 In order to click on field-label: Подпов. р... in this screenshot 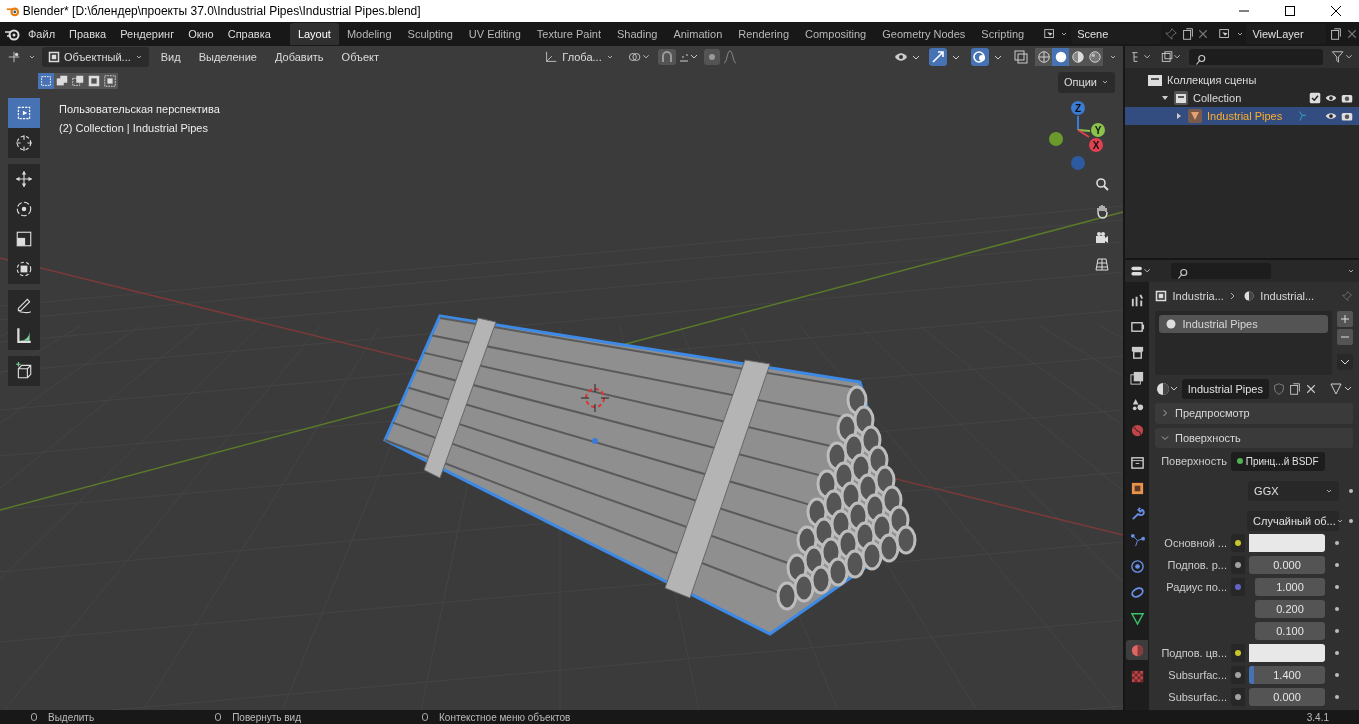, I will do `click(1196, 565)`.